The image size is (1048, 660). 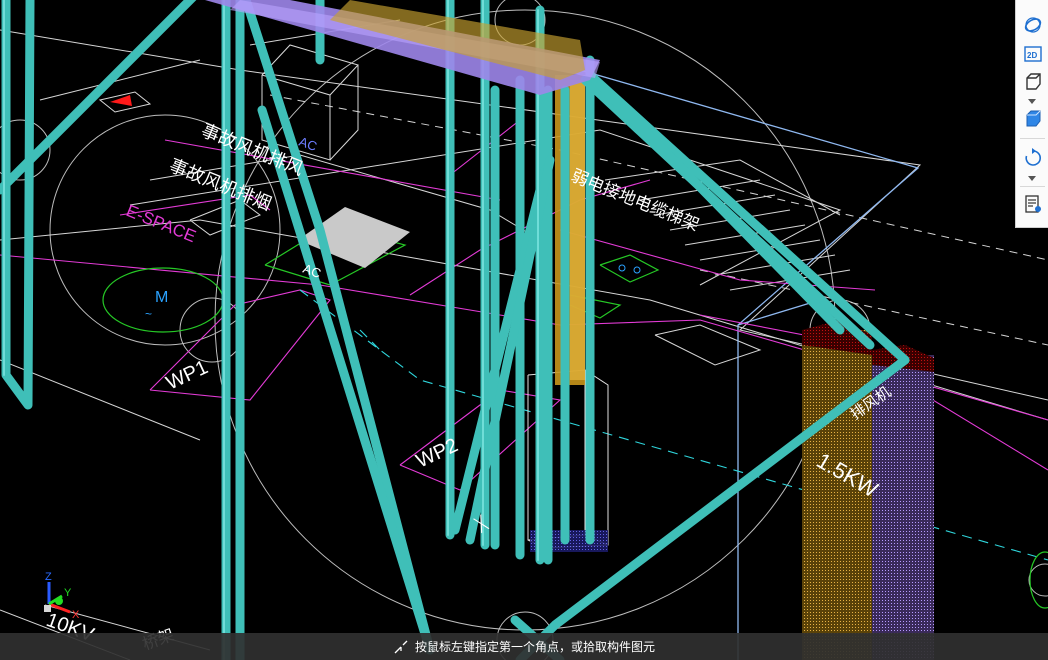 What do you see at coordinates (534, 647) in the screenshot?
I see `status-message: 按鼠标左键指定第一个角点，或拾取构件图元` at bounding box center [534, 647].